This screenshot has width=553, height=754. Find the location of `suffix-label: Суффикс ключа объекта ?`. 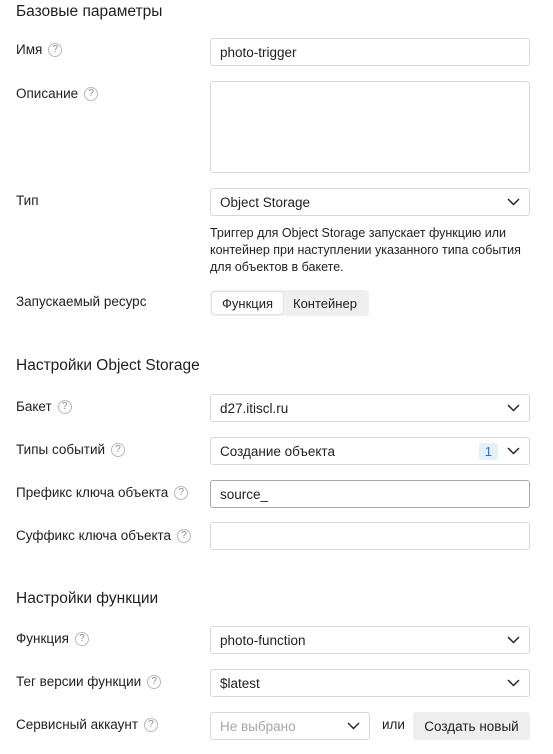

suffix-label: Суффикс ключа объекта ? is located at coordinates (104, 535).